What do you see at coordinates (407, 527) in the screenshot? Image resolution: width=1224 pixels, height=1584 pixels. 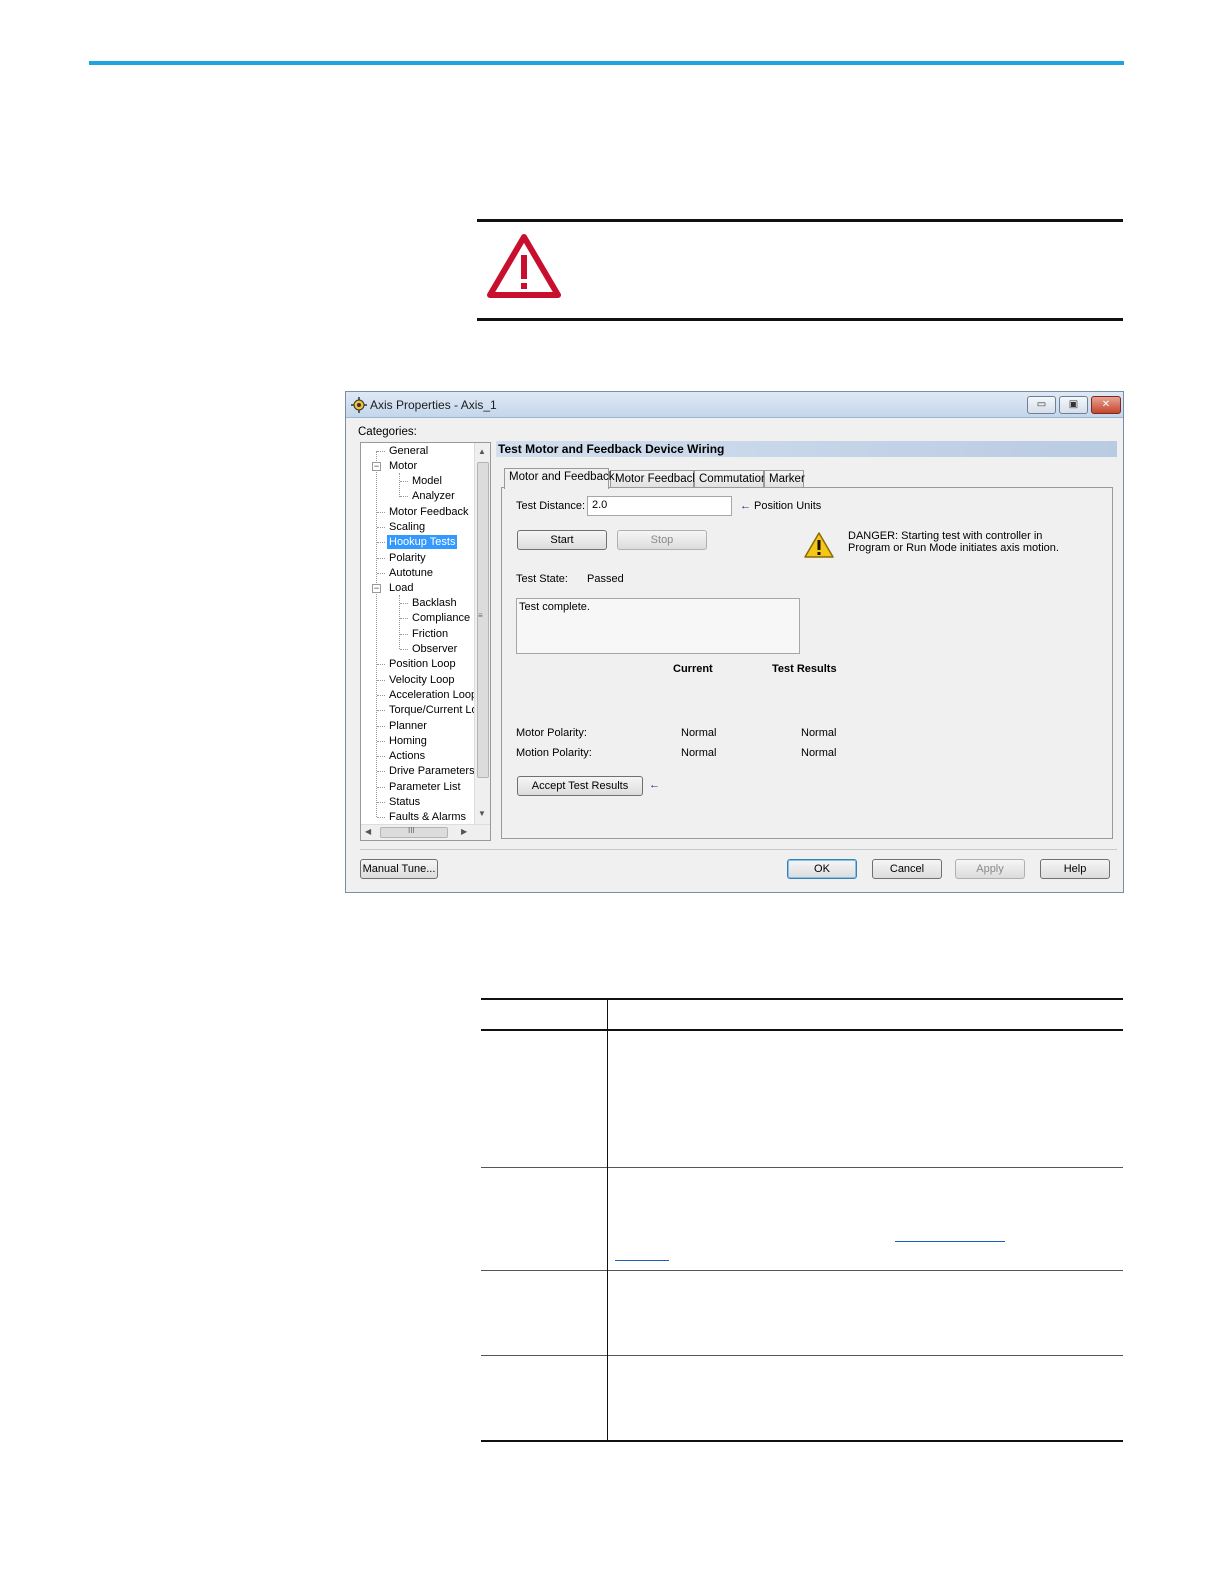 I see `tree-item-scaling: Scaling` at bounding box center [407, 527].